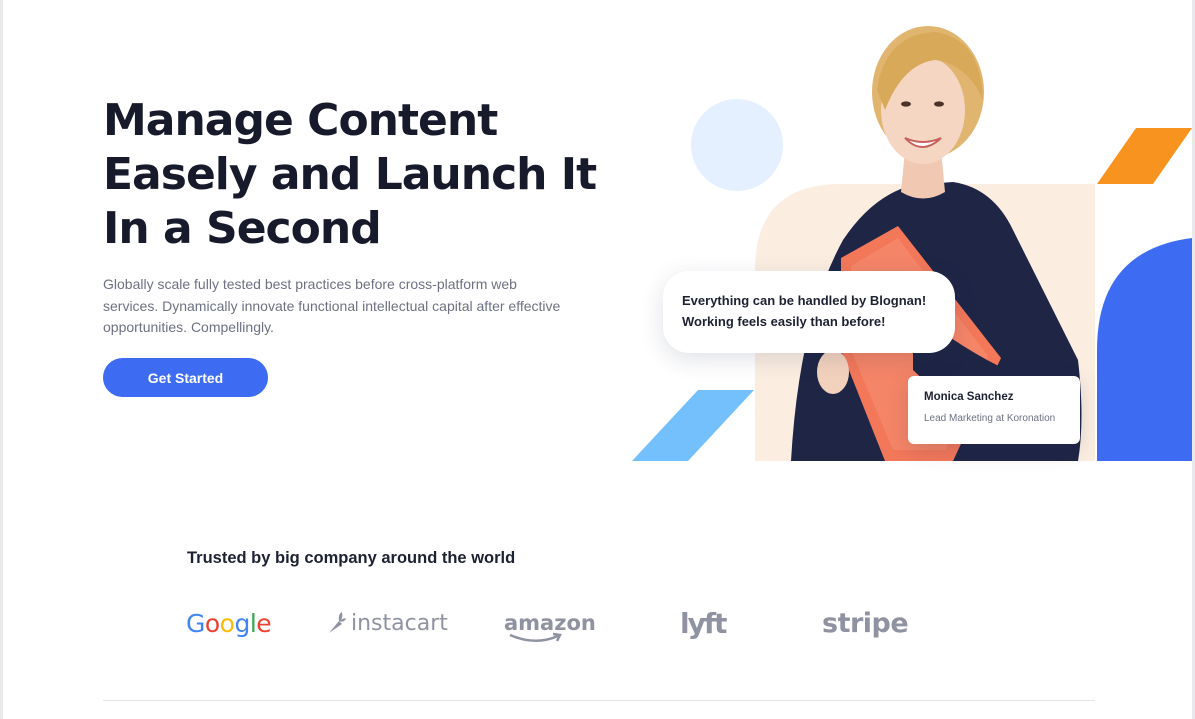 Image resolution: width=1195 pixels, height=719 pixels. Describe the element at coordinates (737, 145) in the screenshot. I see `decor-circle` at that location.